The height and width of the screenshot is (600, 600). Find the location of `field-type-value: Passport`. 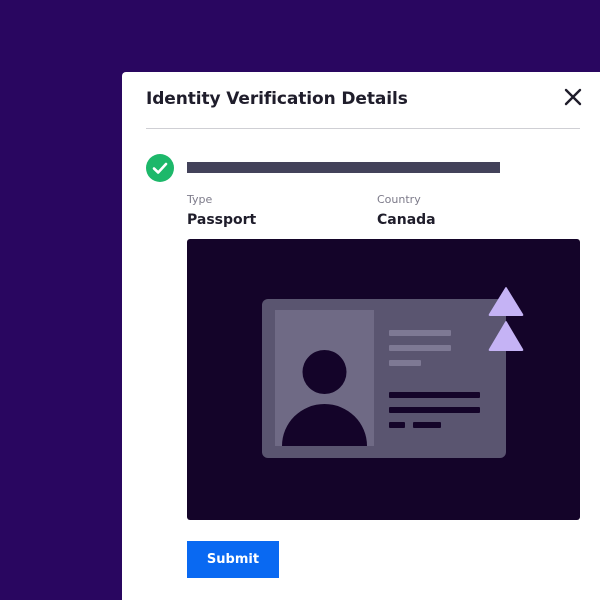

field-type-value: Passport is located at coordinates (222, 220).